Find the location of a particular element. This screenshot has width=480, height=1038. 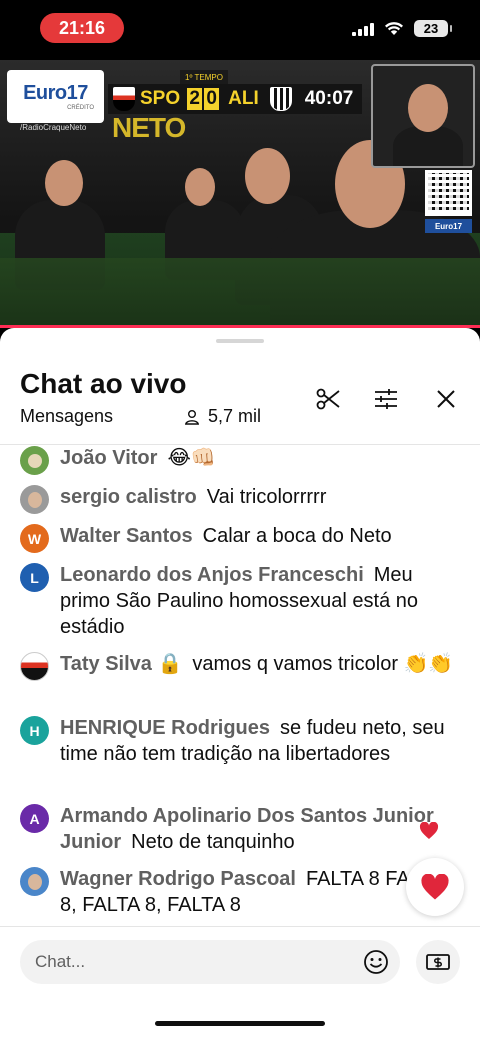

message-author: João Vitor is located at coordinates (108, 458).